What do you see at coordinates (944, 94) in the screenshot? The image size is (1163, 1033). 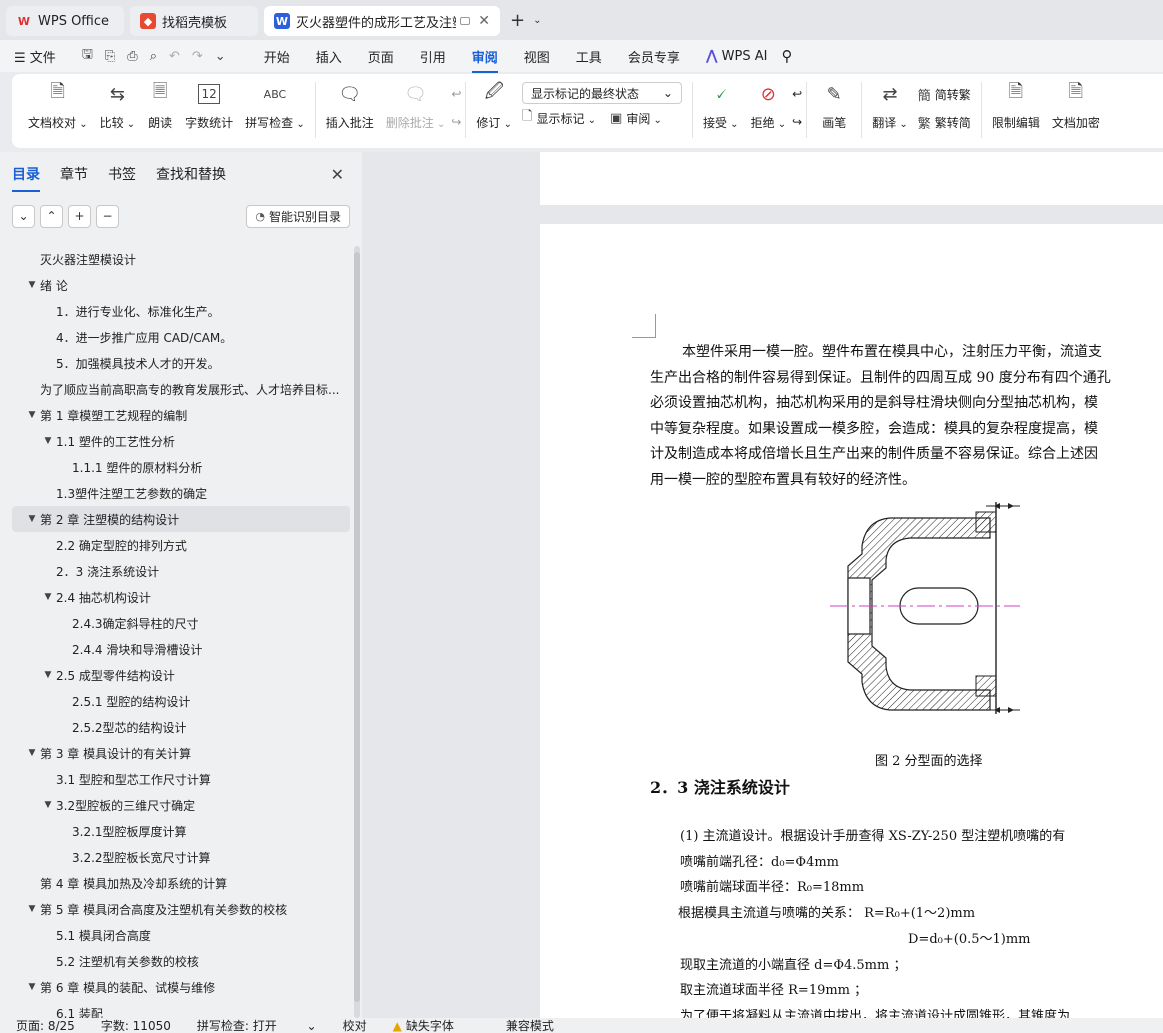 I see `to-traditional-button: 簡简转繁` at bounding box center [944, 94].